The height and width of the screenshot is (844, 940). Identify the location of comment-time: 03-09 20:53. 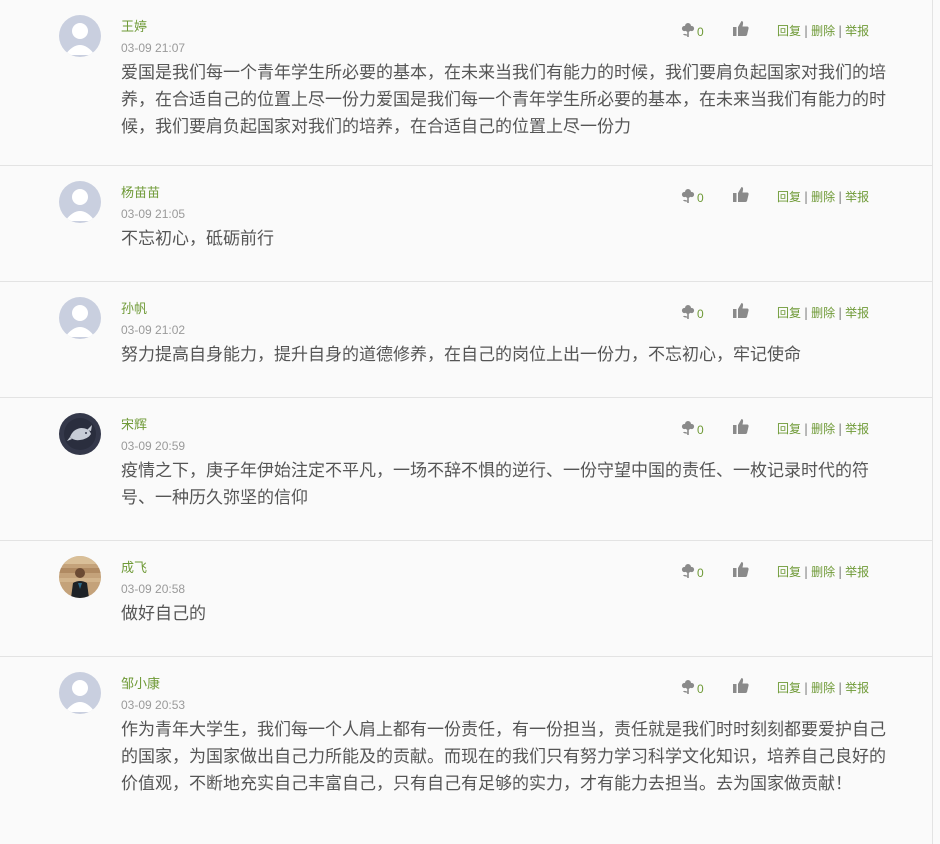
(153, 705).